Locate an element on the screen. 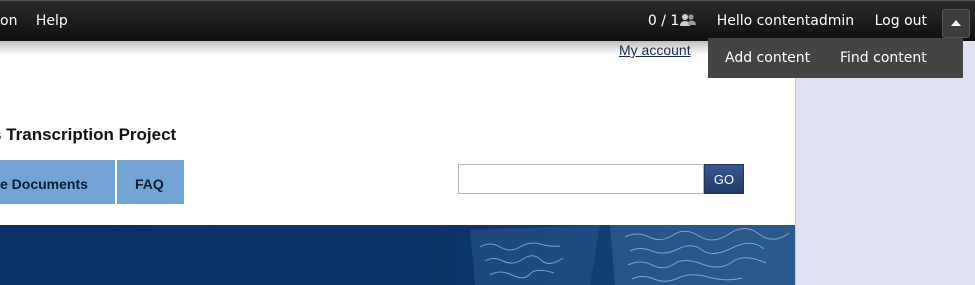  online-users-counter: 0 / 1 is located at coordinates (663, 21).